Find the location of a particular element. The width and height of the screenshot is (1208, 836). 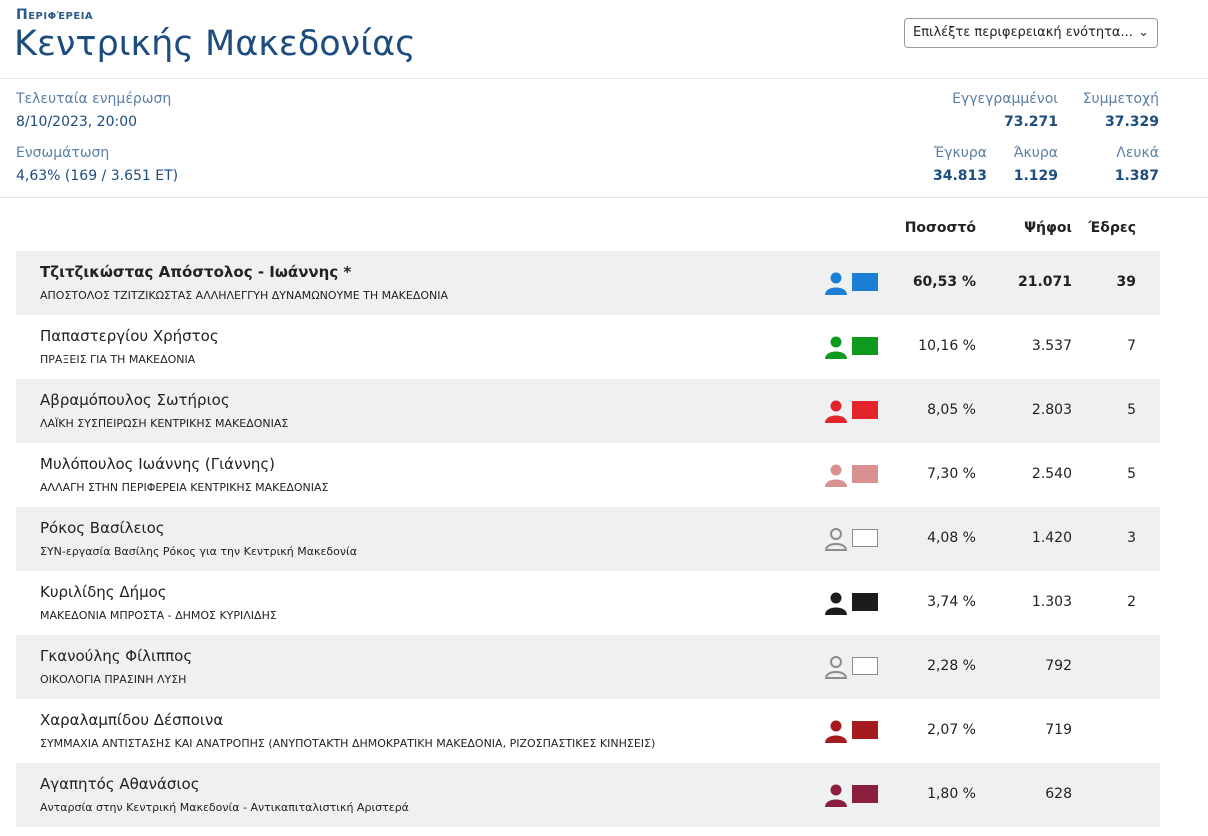

registered-value: 73.271 is located at coordinates (1030, 122).